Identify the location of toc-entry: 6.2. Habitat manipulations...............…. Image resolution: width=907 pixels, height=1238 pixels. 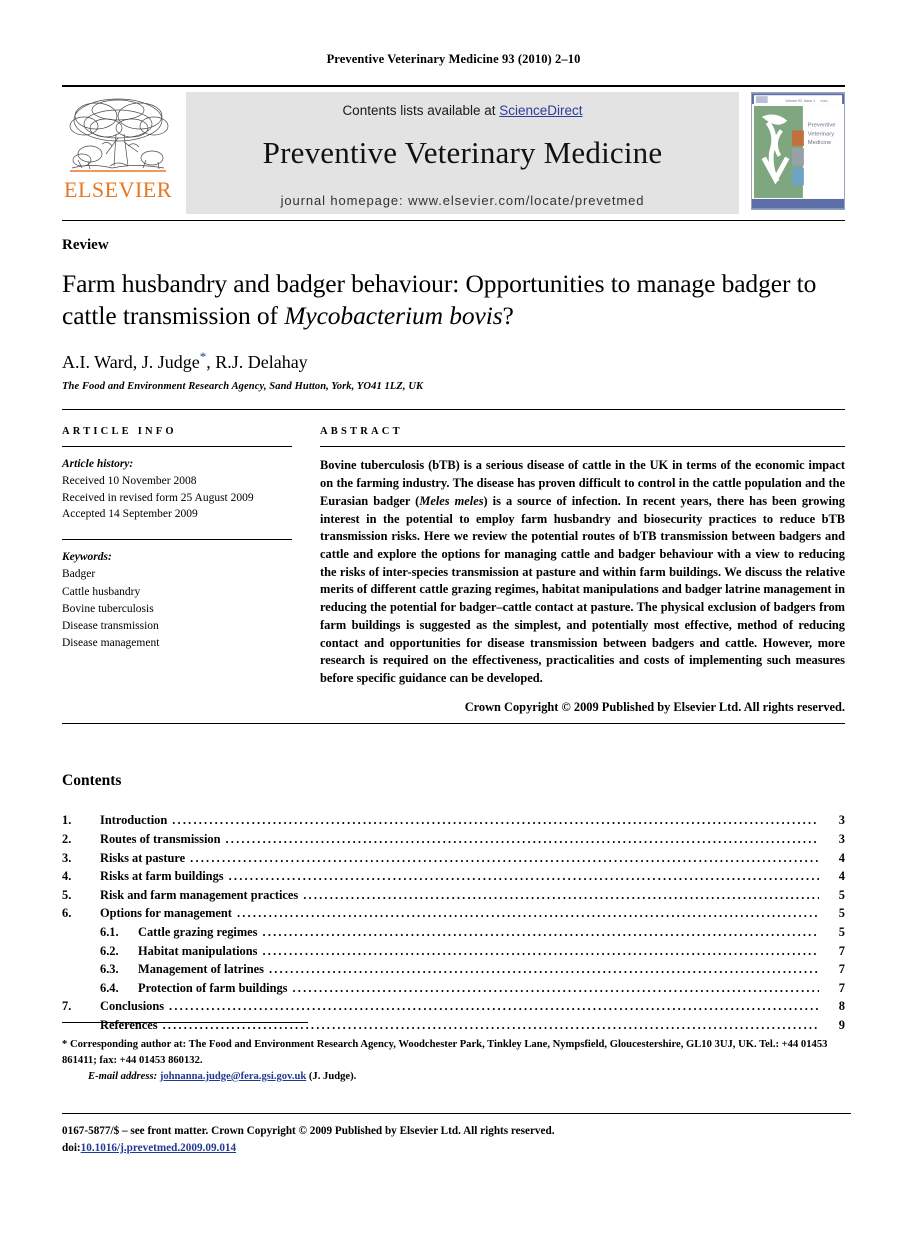
(453, 950).